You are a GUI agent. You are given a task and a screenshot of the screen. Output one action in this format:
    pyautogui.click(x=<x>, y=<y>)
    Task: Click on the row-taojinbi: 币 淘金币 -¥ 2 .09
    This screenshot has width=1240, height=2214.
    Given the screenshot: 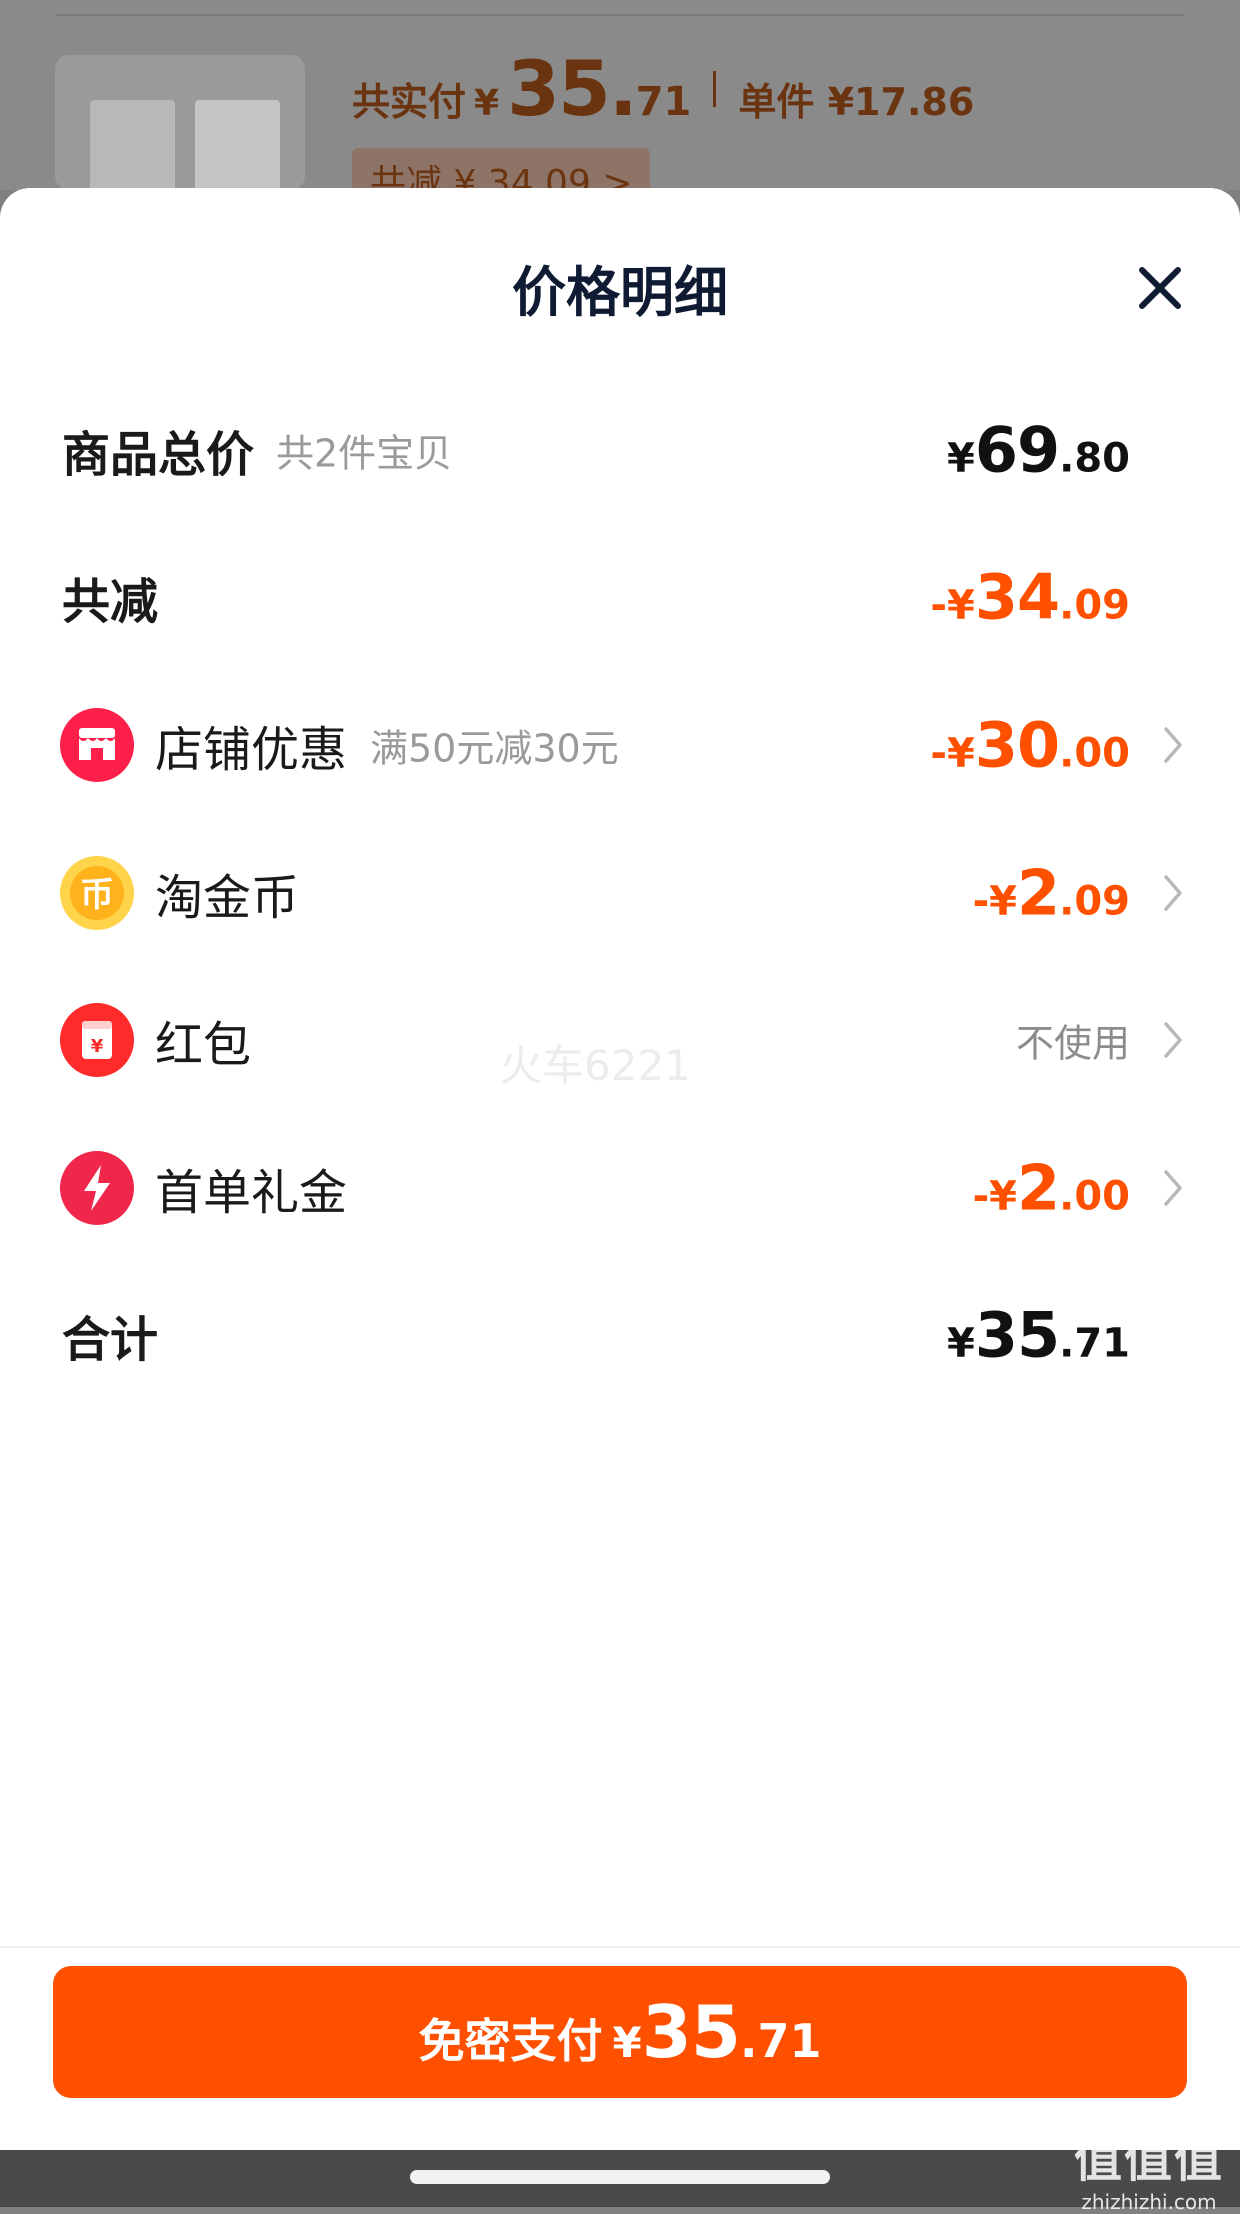 What is the action you would take?
    pyautogui.click(x=620, y=893)
    